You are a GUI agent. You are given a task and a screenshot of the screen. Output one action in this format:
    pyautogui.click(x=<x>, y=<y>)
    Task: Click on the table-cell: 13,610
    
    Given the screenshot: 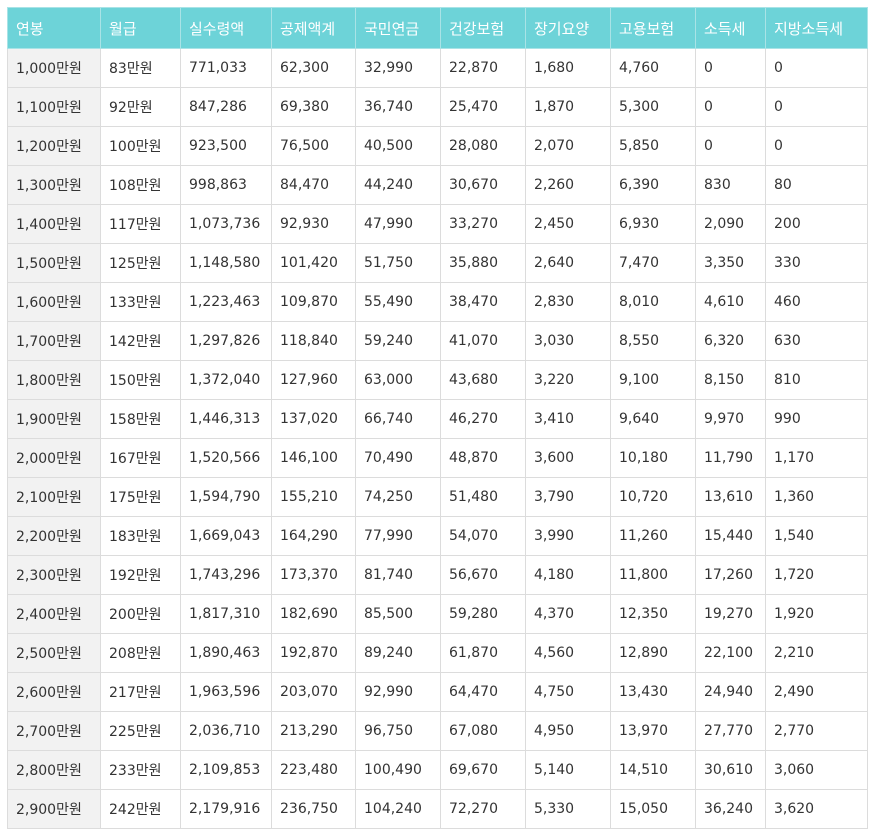 What is the action you would take?
    pyautogui.click(x=730, y=497)
    